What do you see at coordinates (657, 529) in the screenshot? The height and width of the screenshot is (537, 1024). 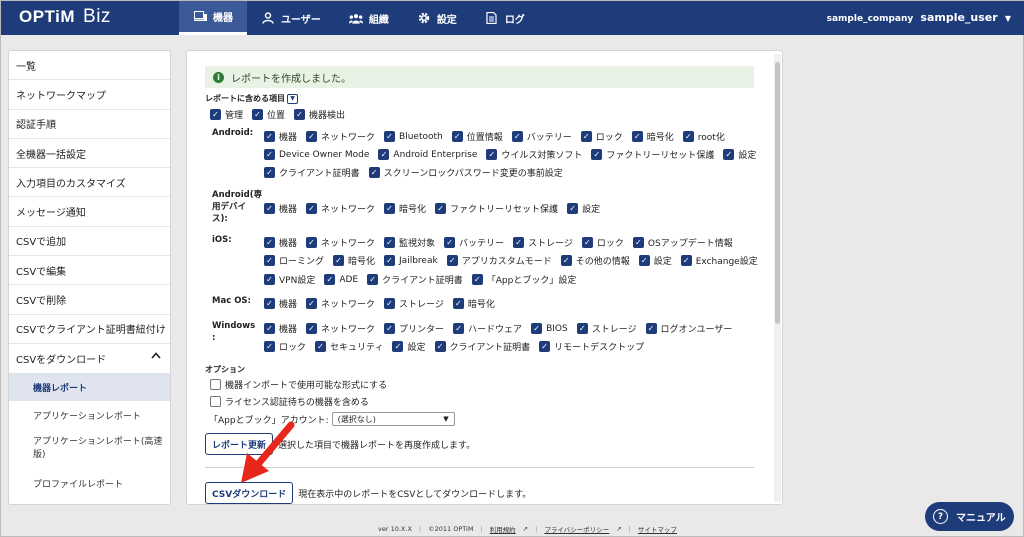 I see `sitemap-link: サイトマップ` at bounding box center [657, 529].